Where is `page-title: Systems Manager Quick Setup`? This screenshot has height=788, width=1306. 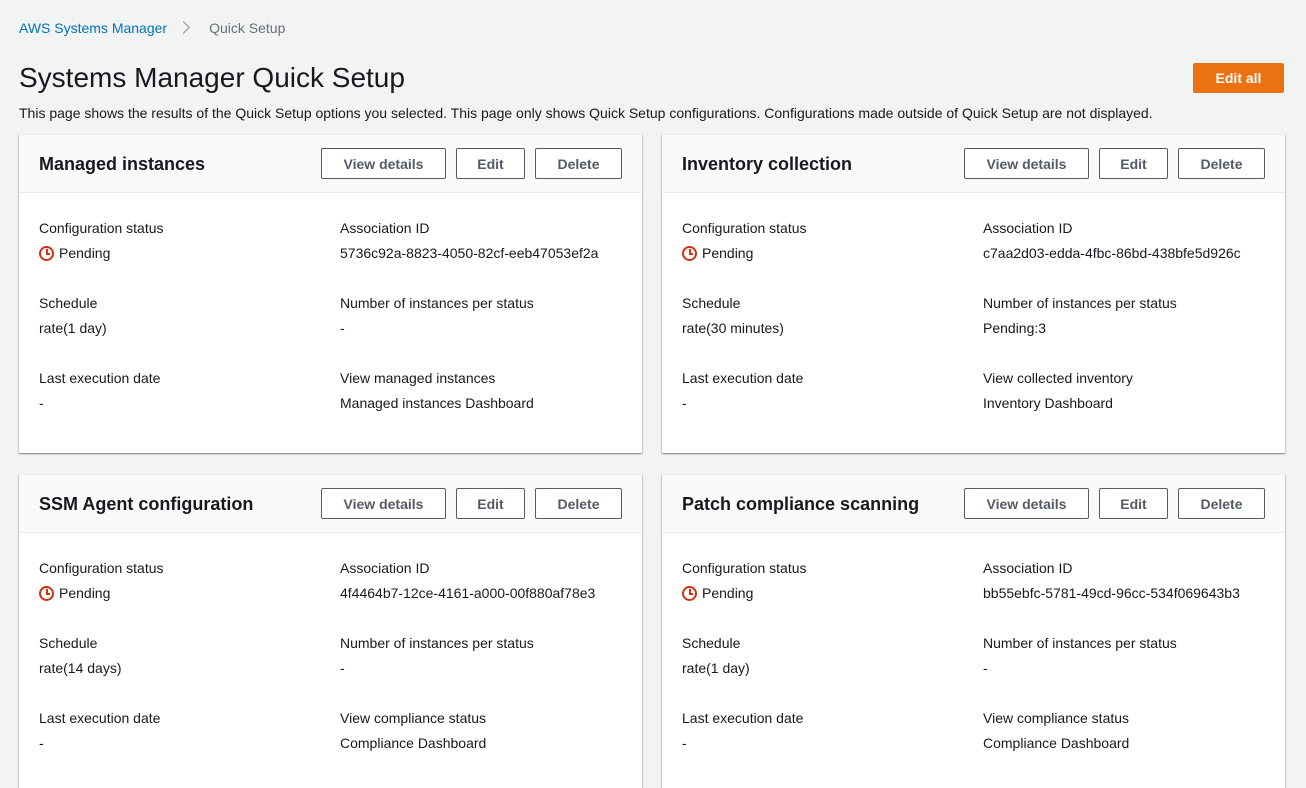 page-title: Systems Manager Quick Setup is located at coordinates (212, 77).